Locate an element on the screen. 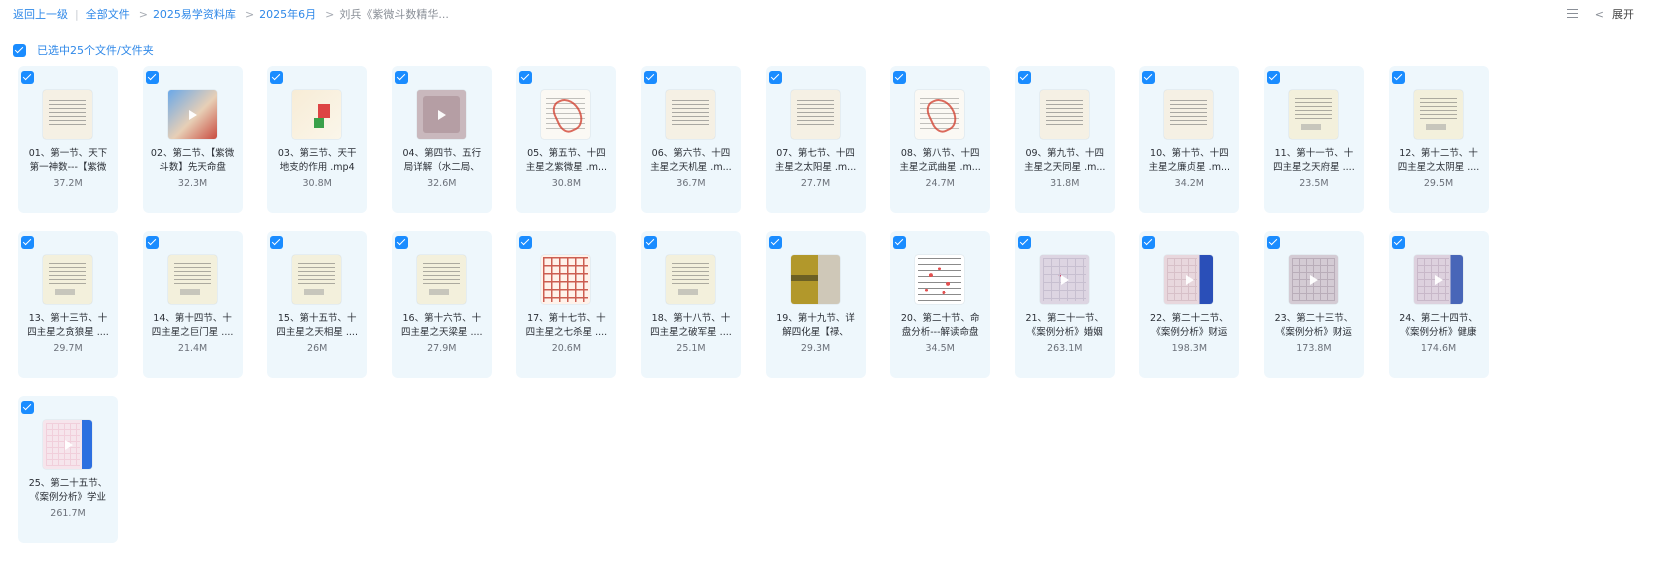 The width and height of the screenshot is (1679, 567). selection-bar: 已选中25个文件/文件夹 is located at coordinates (83, 50).